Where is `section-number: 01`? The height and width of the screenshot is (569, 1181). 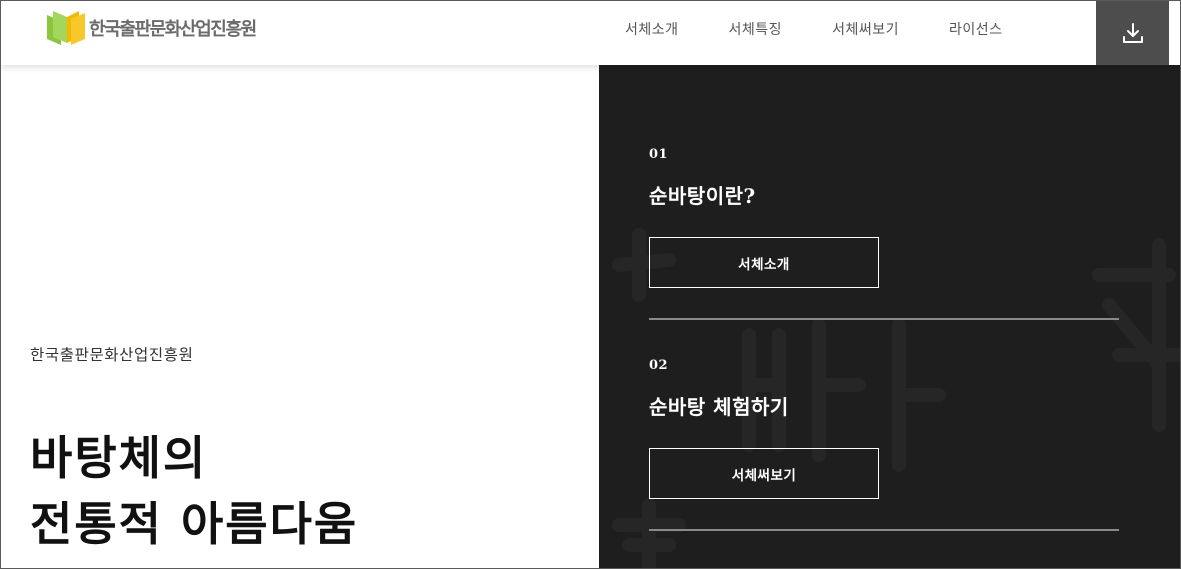
section-number: 01 is located at coordinates (659, 154).